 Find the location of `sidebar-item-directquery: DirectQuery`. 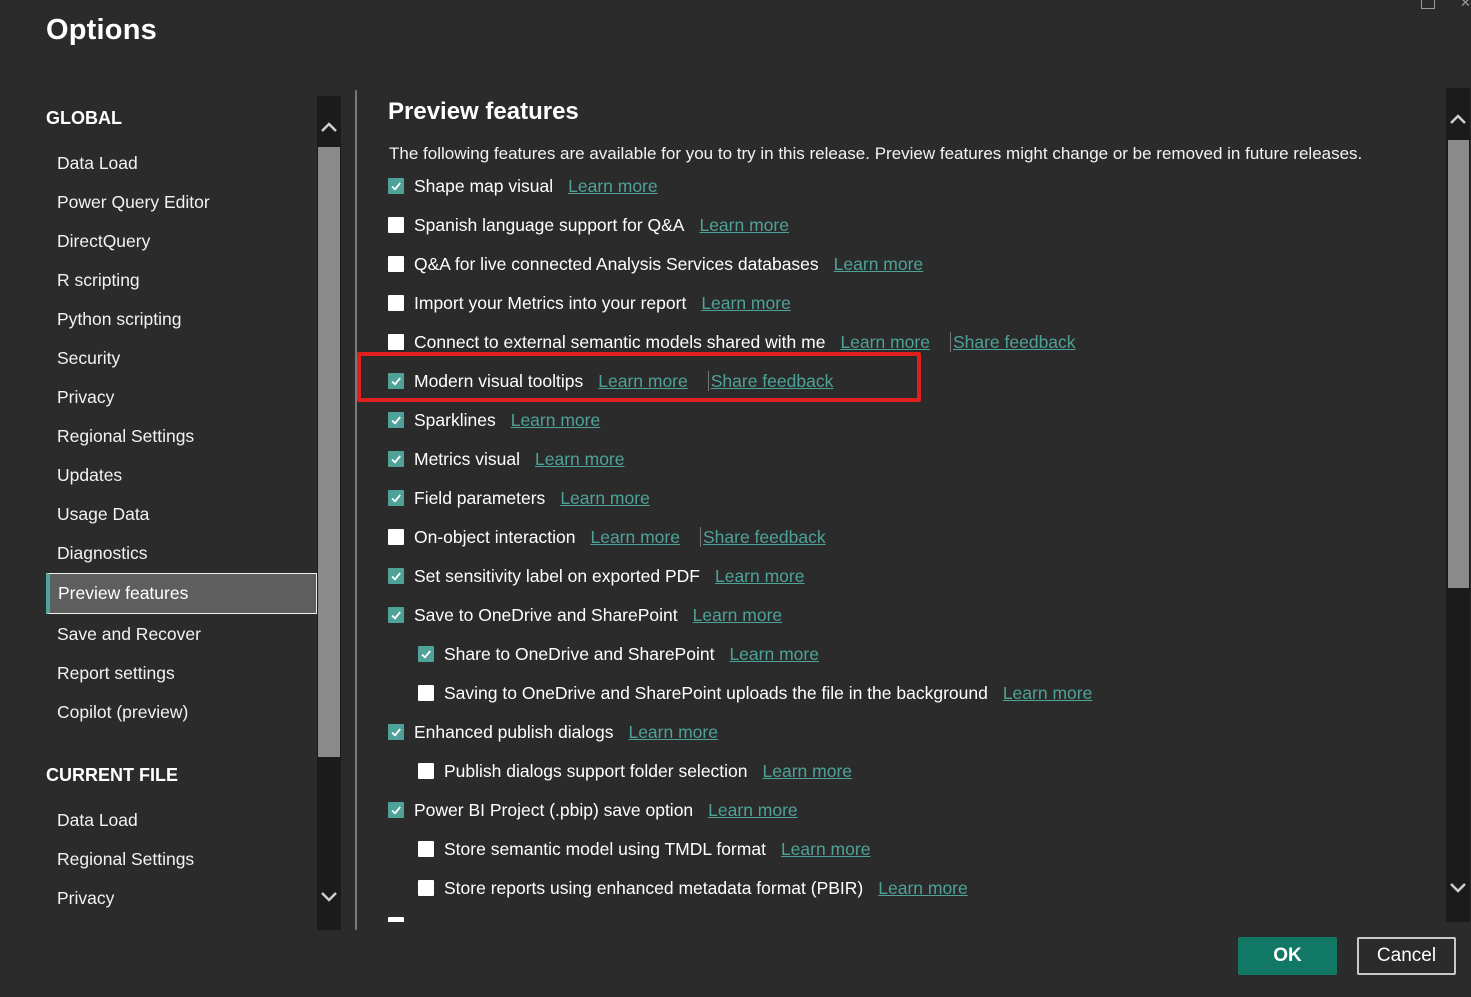

sidebar-item-directquery: DirectQuery is located at coordinates (103, 241).